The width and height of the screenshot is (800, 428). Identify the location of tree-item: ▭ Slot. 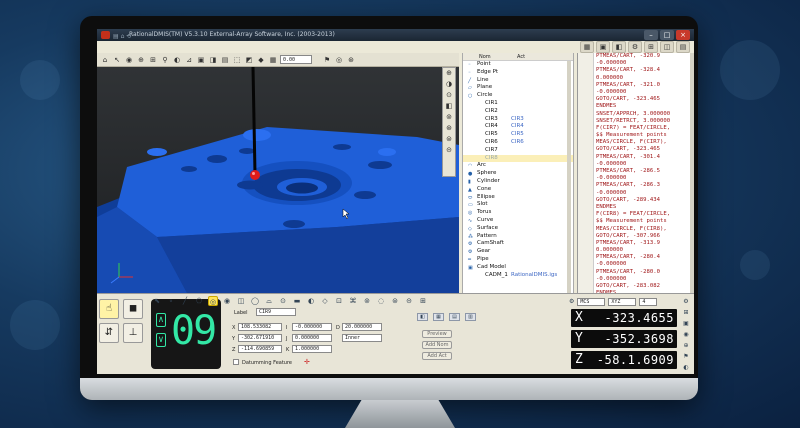
(518, 205).